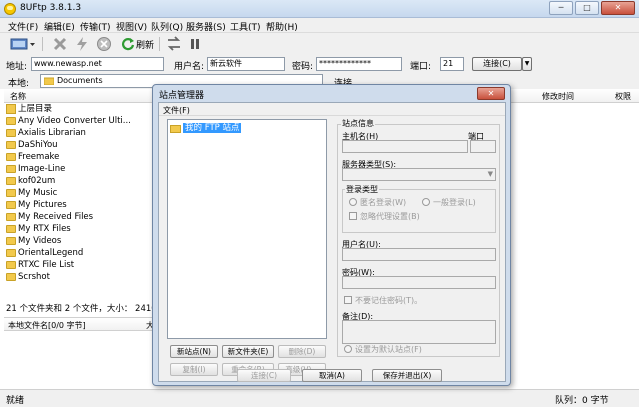 Image resolution: width=639 pixels, height=407 pixels. What do you see at coordinates (319, 9) in the screenshot?
I see `title-bar: 8UFtp 3.8.1.3 ─ □ ✕` at bounding box center [319, 9].